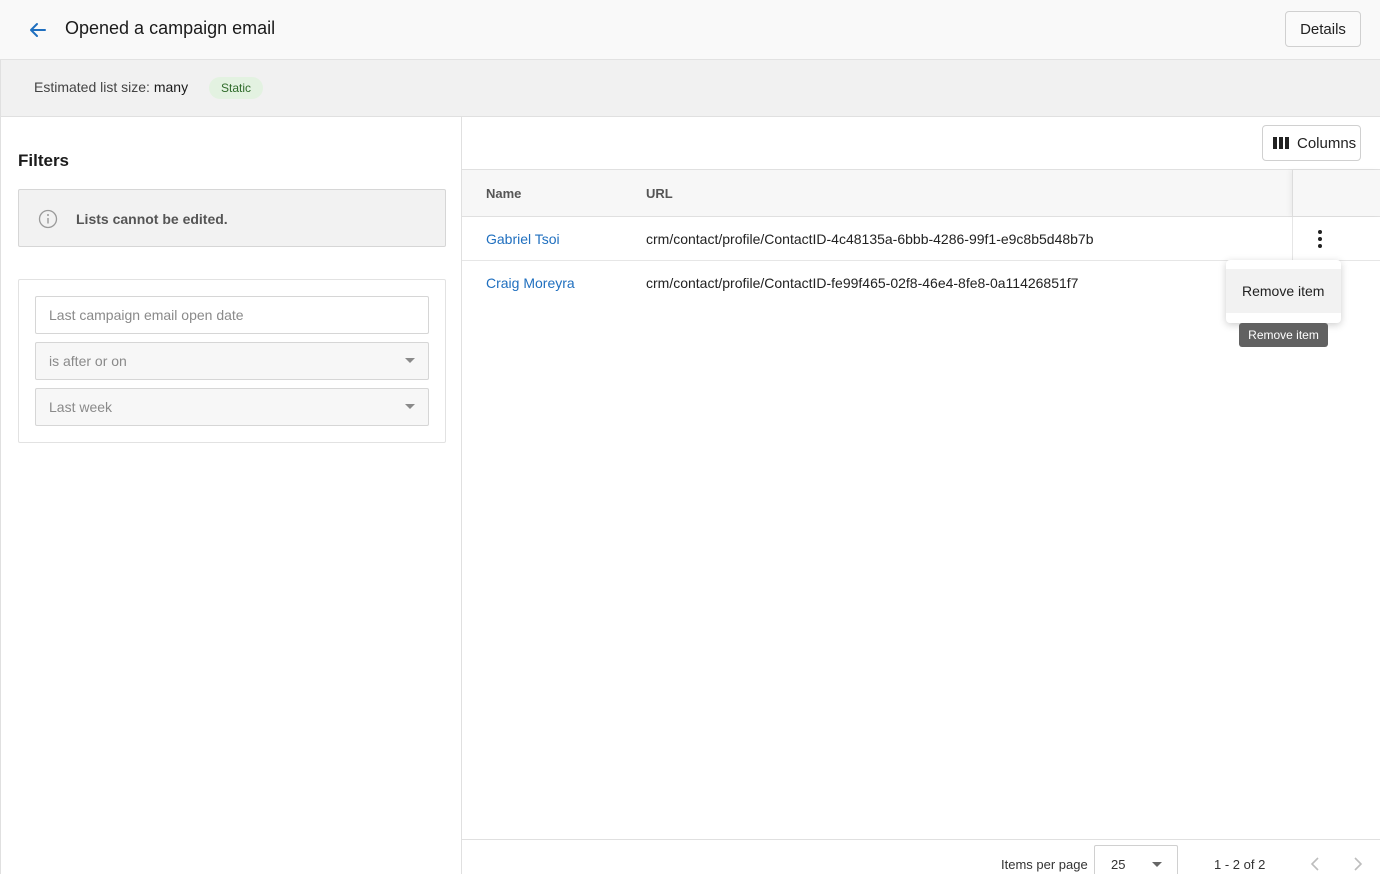  What do you see at coordinates (523, 239) in the screenshot?
I see `contact-name-link: Gabriel Tsoi` at bounding box center [523, 239].